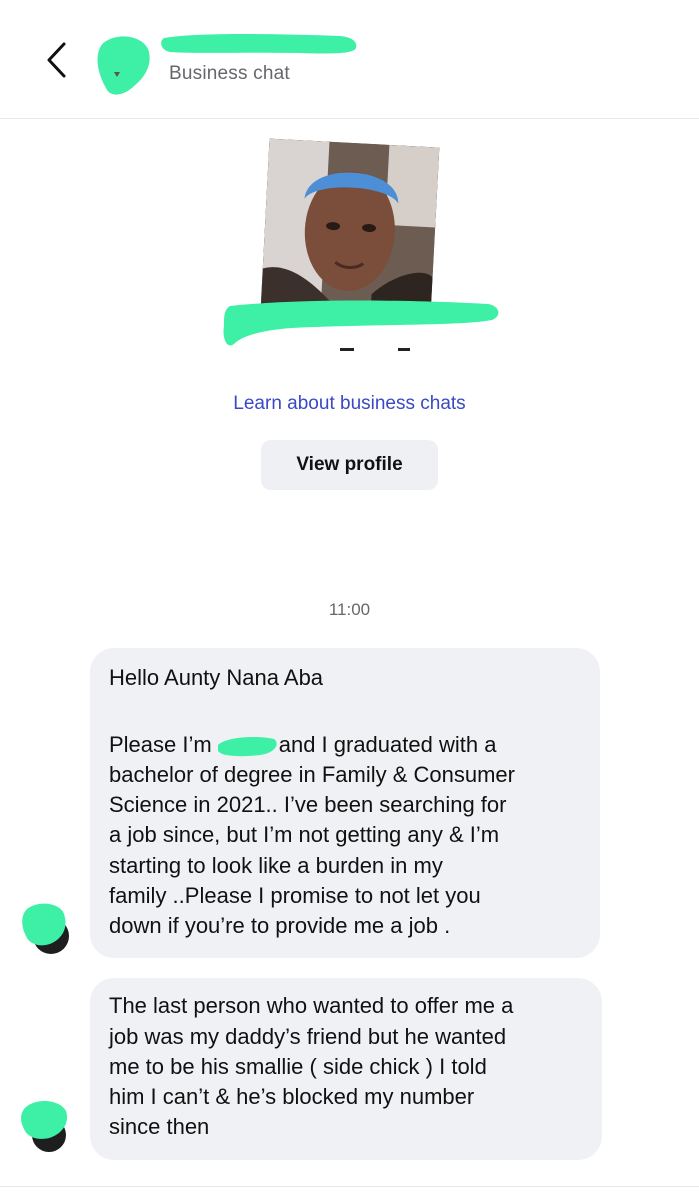 Image resolution: width=699 pixels, height=1200 pixels. Describe the element at coordinates (349, 404) in the screenshot. I see `learn-business-chats-link: Learn about business chats` at that location.